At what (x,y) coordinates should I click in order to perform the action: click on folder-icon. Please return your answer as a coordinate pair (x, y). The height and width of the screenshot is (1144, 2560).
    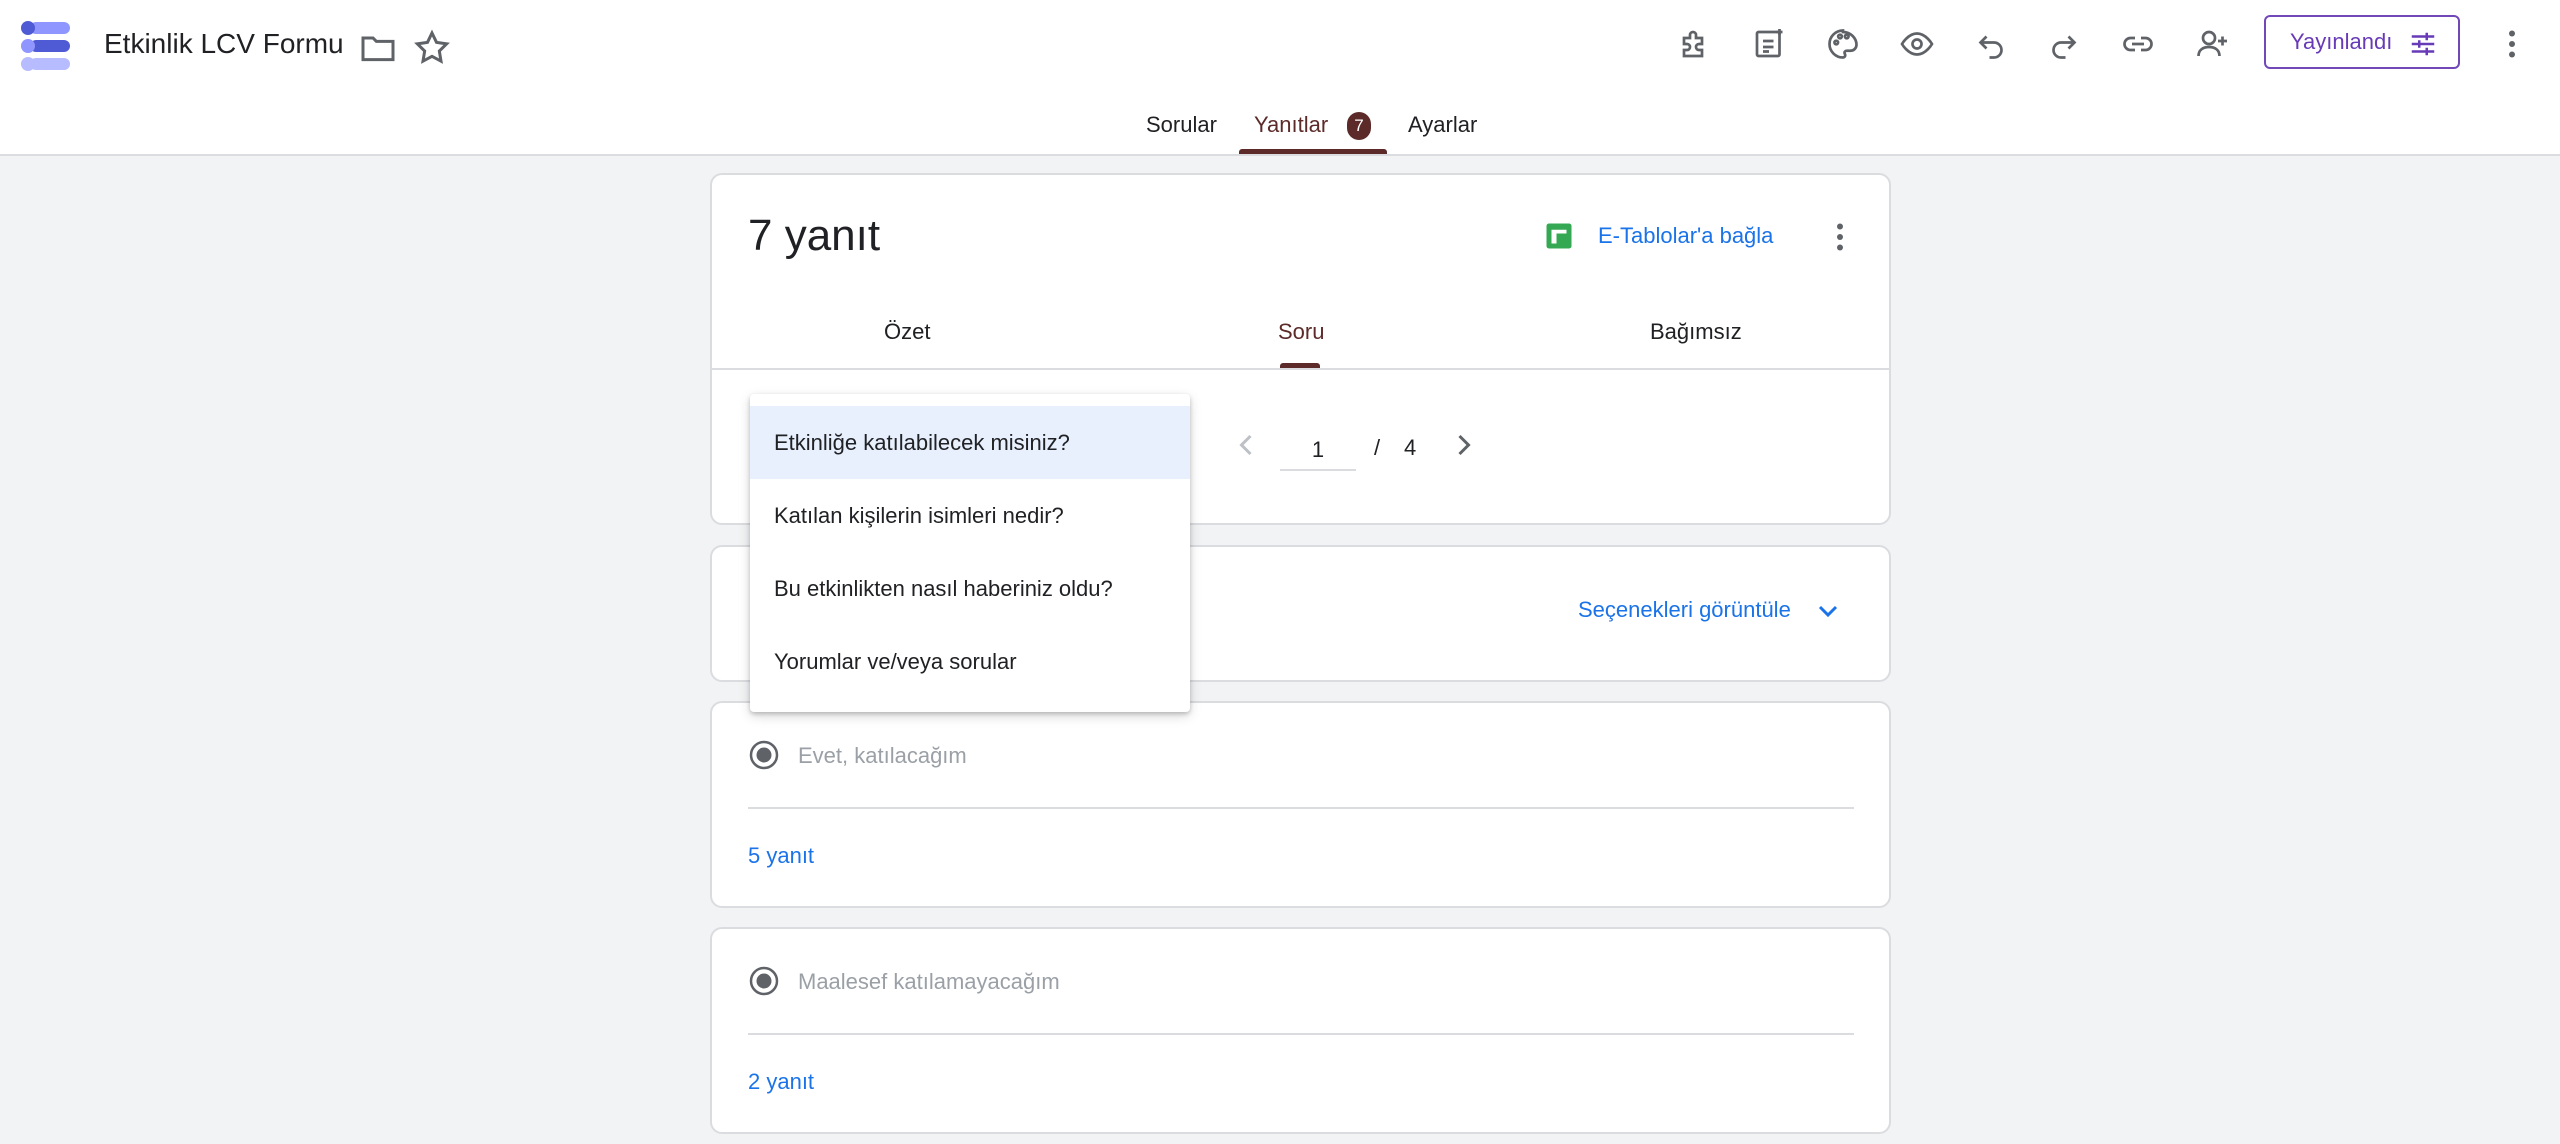
    Looking at the image, I should click on (378, 48).